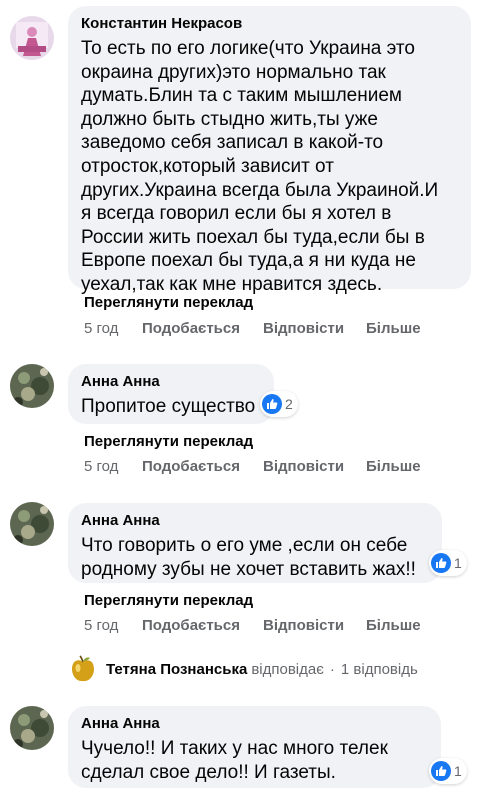 This screenshot has width=482, height=800. Describe the element at coordinates (208, 772) in the screenshot. I see `comment-line: сделал свое дело!! И газеты.` at that location.